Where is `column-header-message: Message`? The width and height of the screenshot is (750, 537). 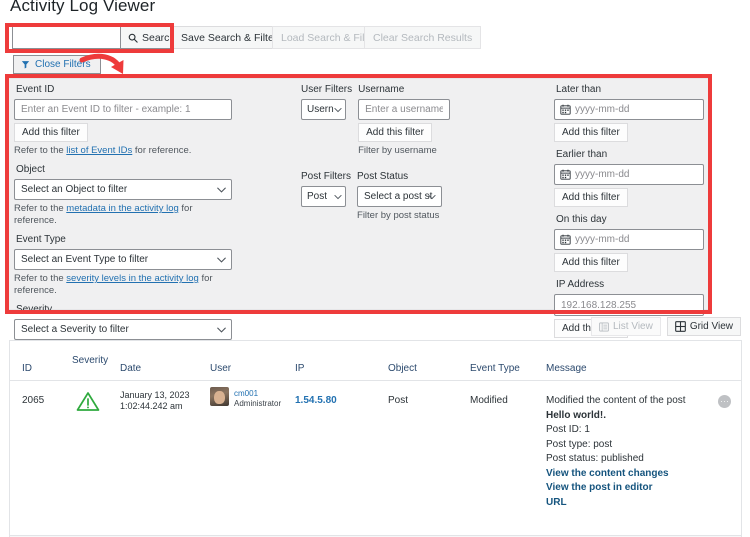 column-header-message: Message is located at coordinates (566, 368).